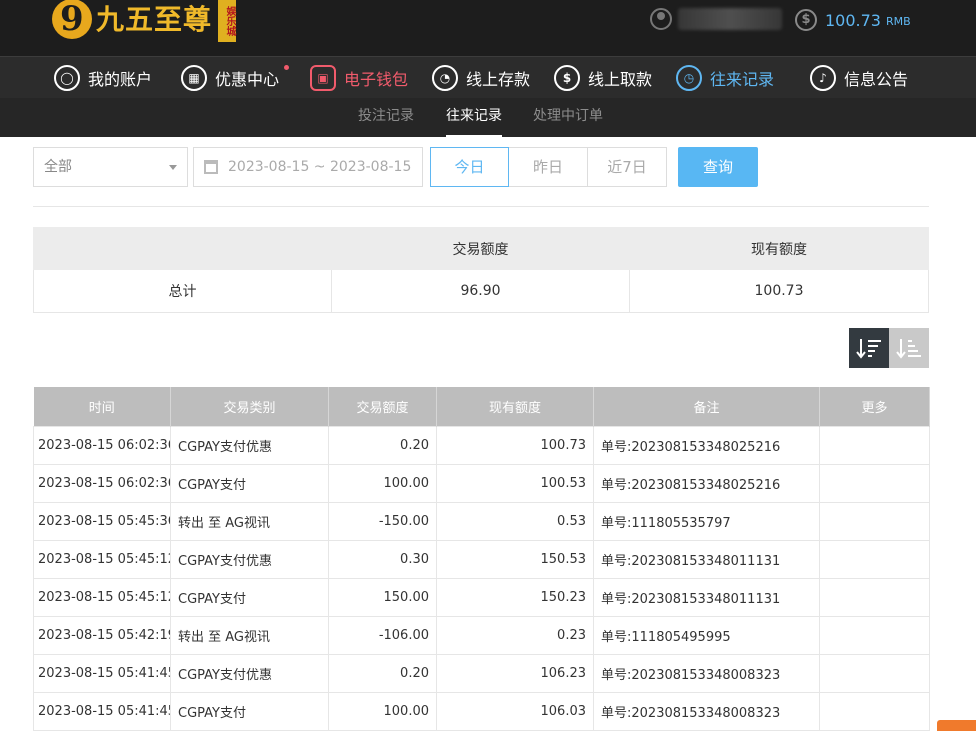 Image resolution: width=976 pixels, height=731 pixels. I want to click on summary-header-empty, so click(182, 248).